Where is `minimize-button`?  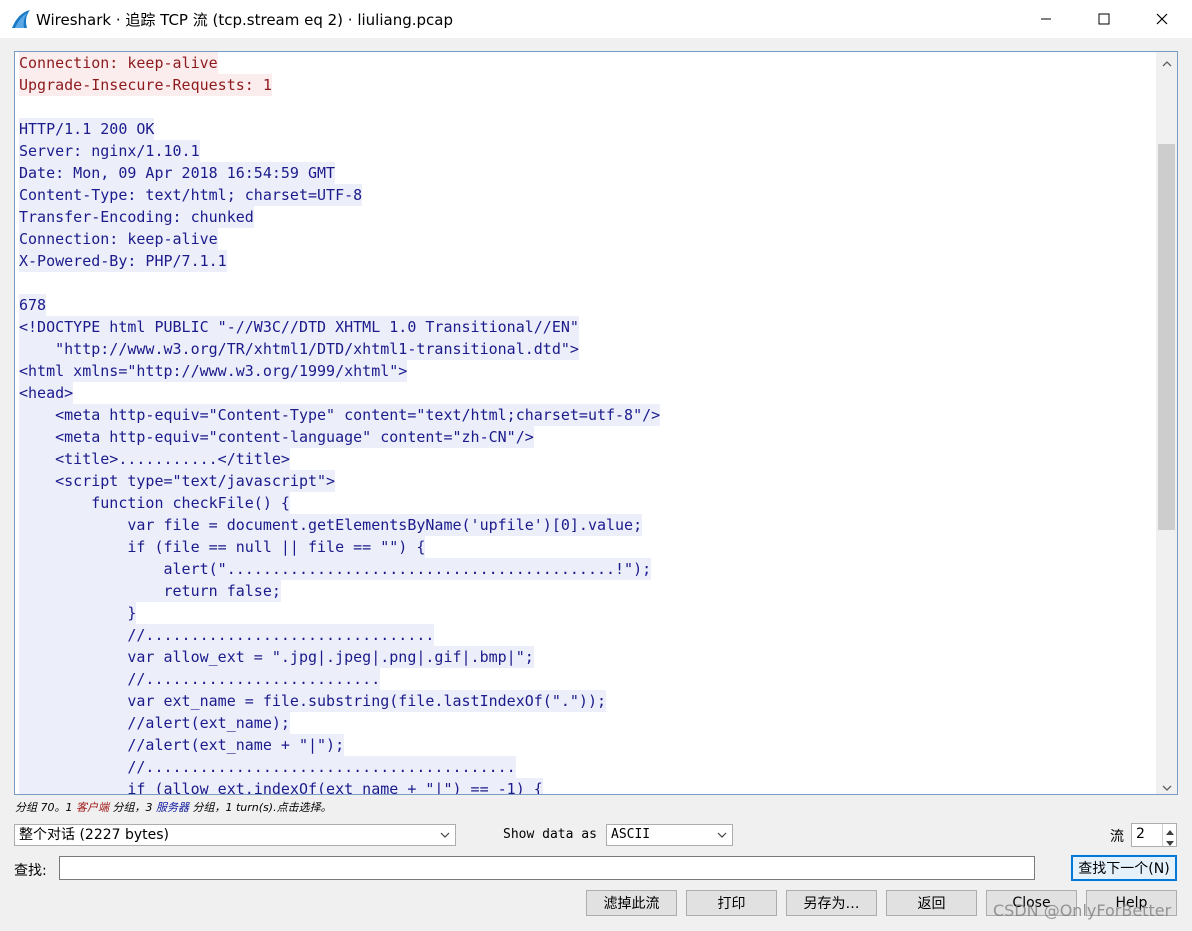
minimize-button is located at coordinates (1046, 19).